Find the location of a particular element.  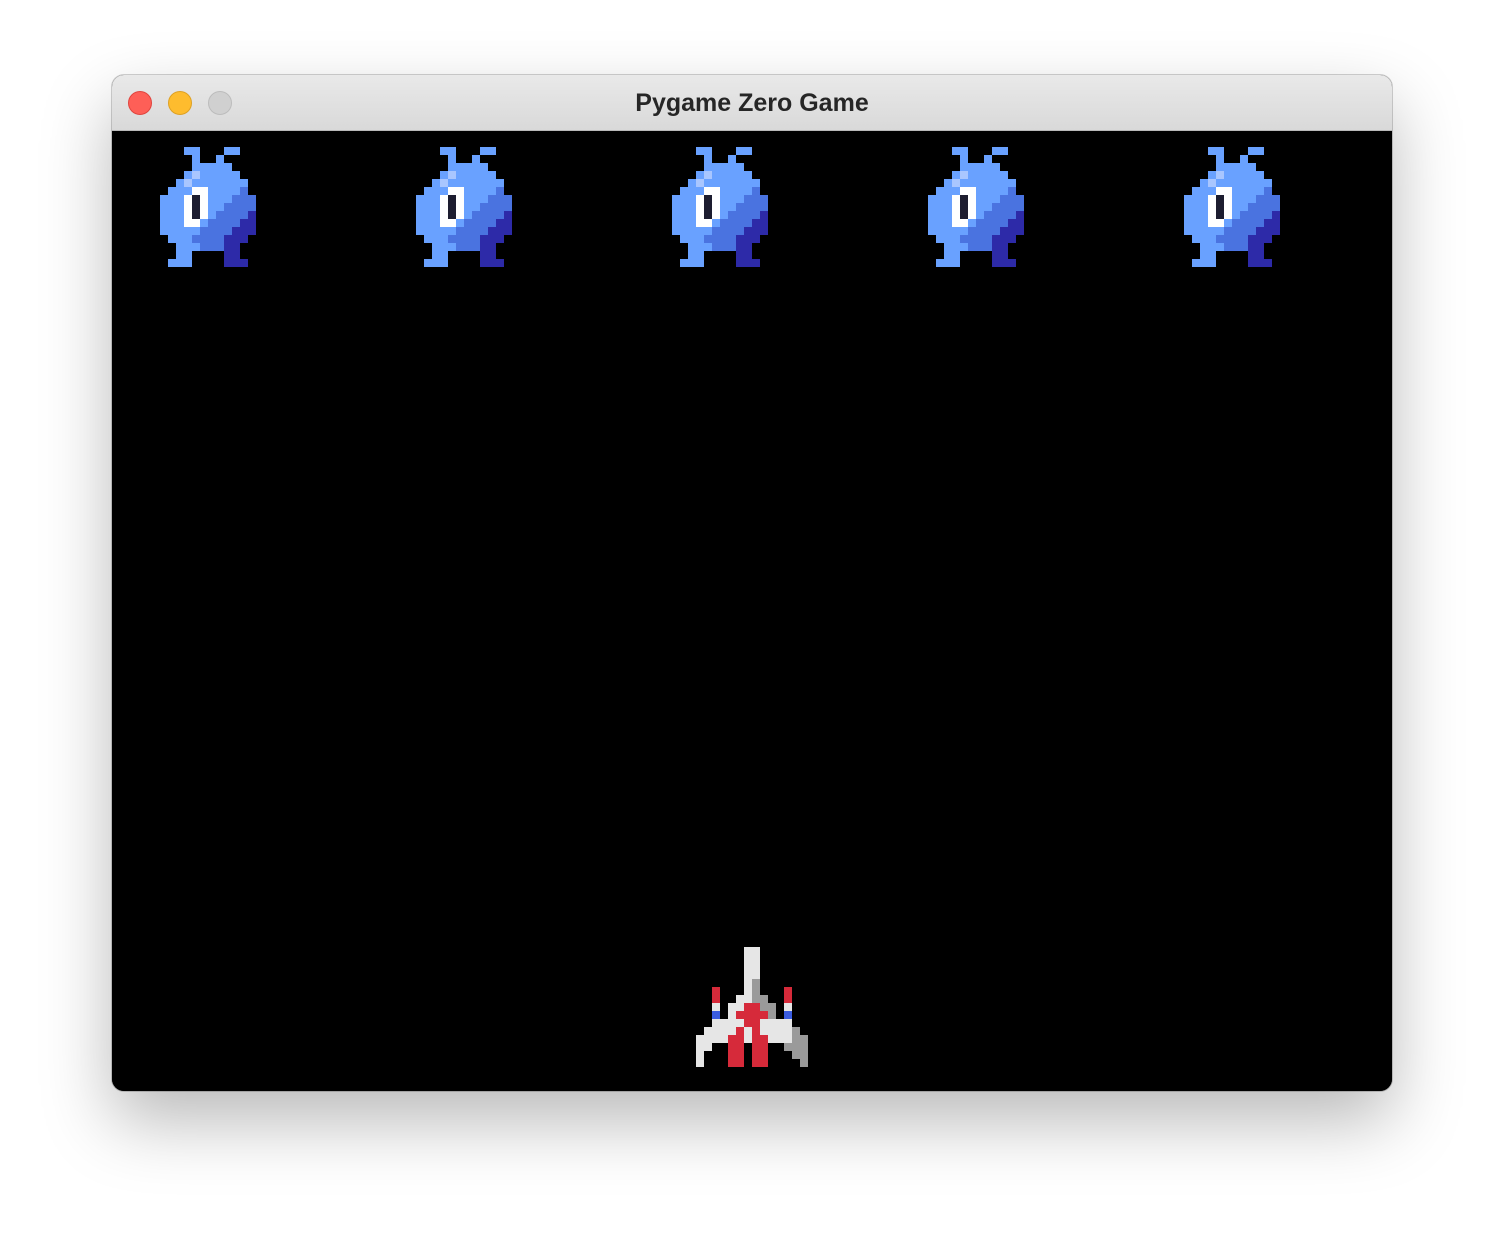

player-ship-icon is located at coordinates (752, 1011).